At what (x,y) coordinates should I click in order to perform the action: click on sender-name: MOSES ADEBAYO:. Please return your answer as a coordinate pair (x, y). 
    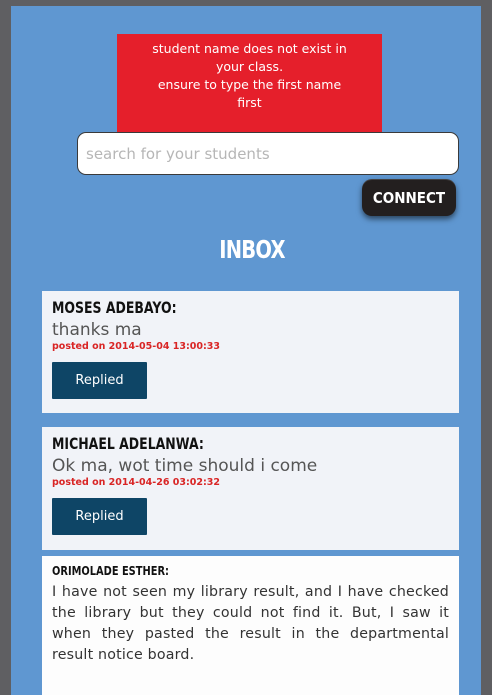
    Looking at the image, I should click on (114, 307).